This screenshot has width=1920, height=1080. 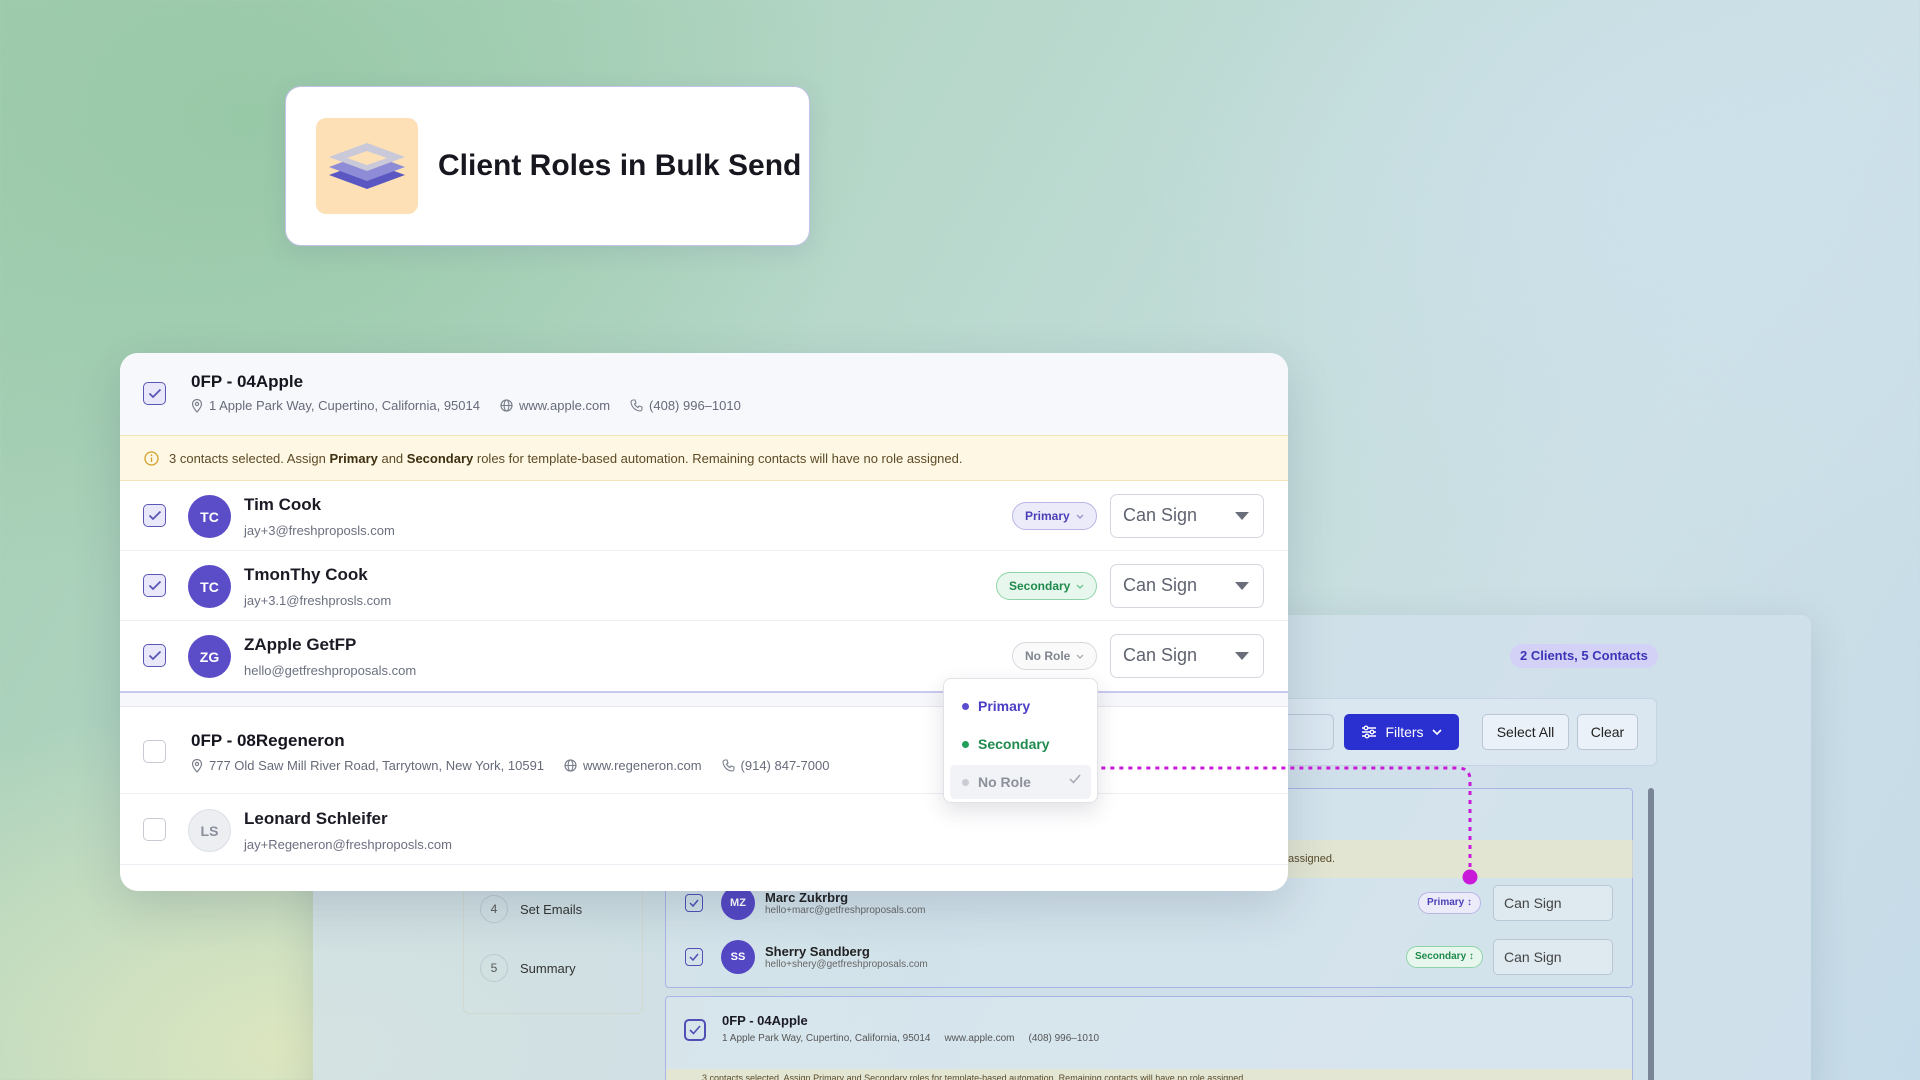 What do you see at coordinates (1020, 782) in the screenshot?
I see `role-option-no-role: No Role` at bounding box center [1020, 782].